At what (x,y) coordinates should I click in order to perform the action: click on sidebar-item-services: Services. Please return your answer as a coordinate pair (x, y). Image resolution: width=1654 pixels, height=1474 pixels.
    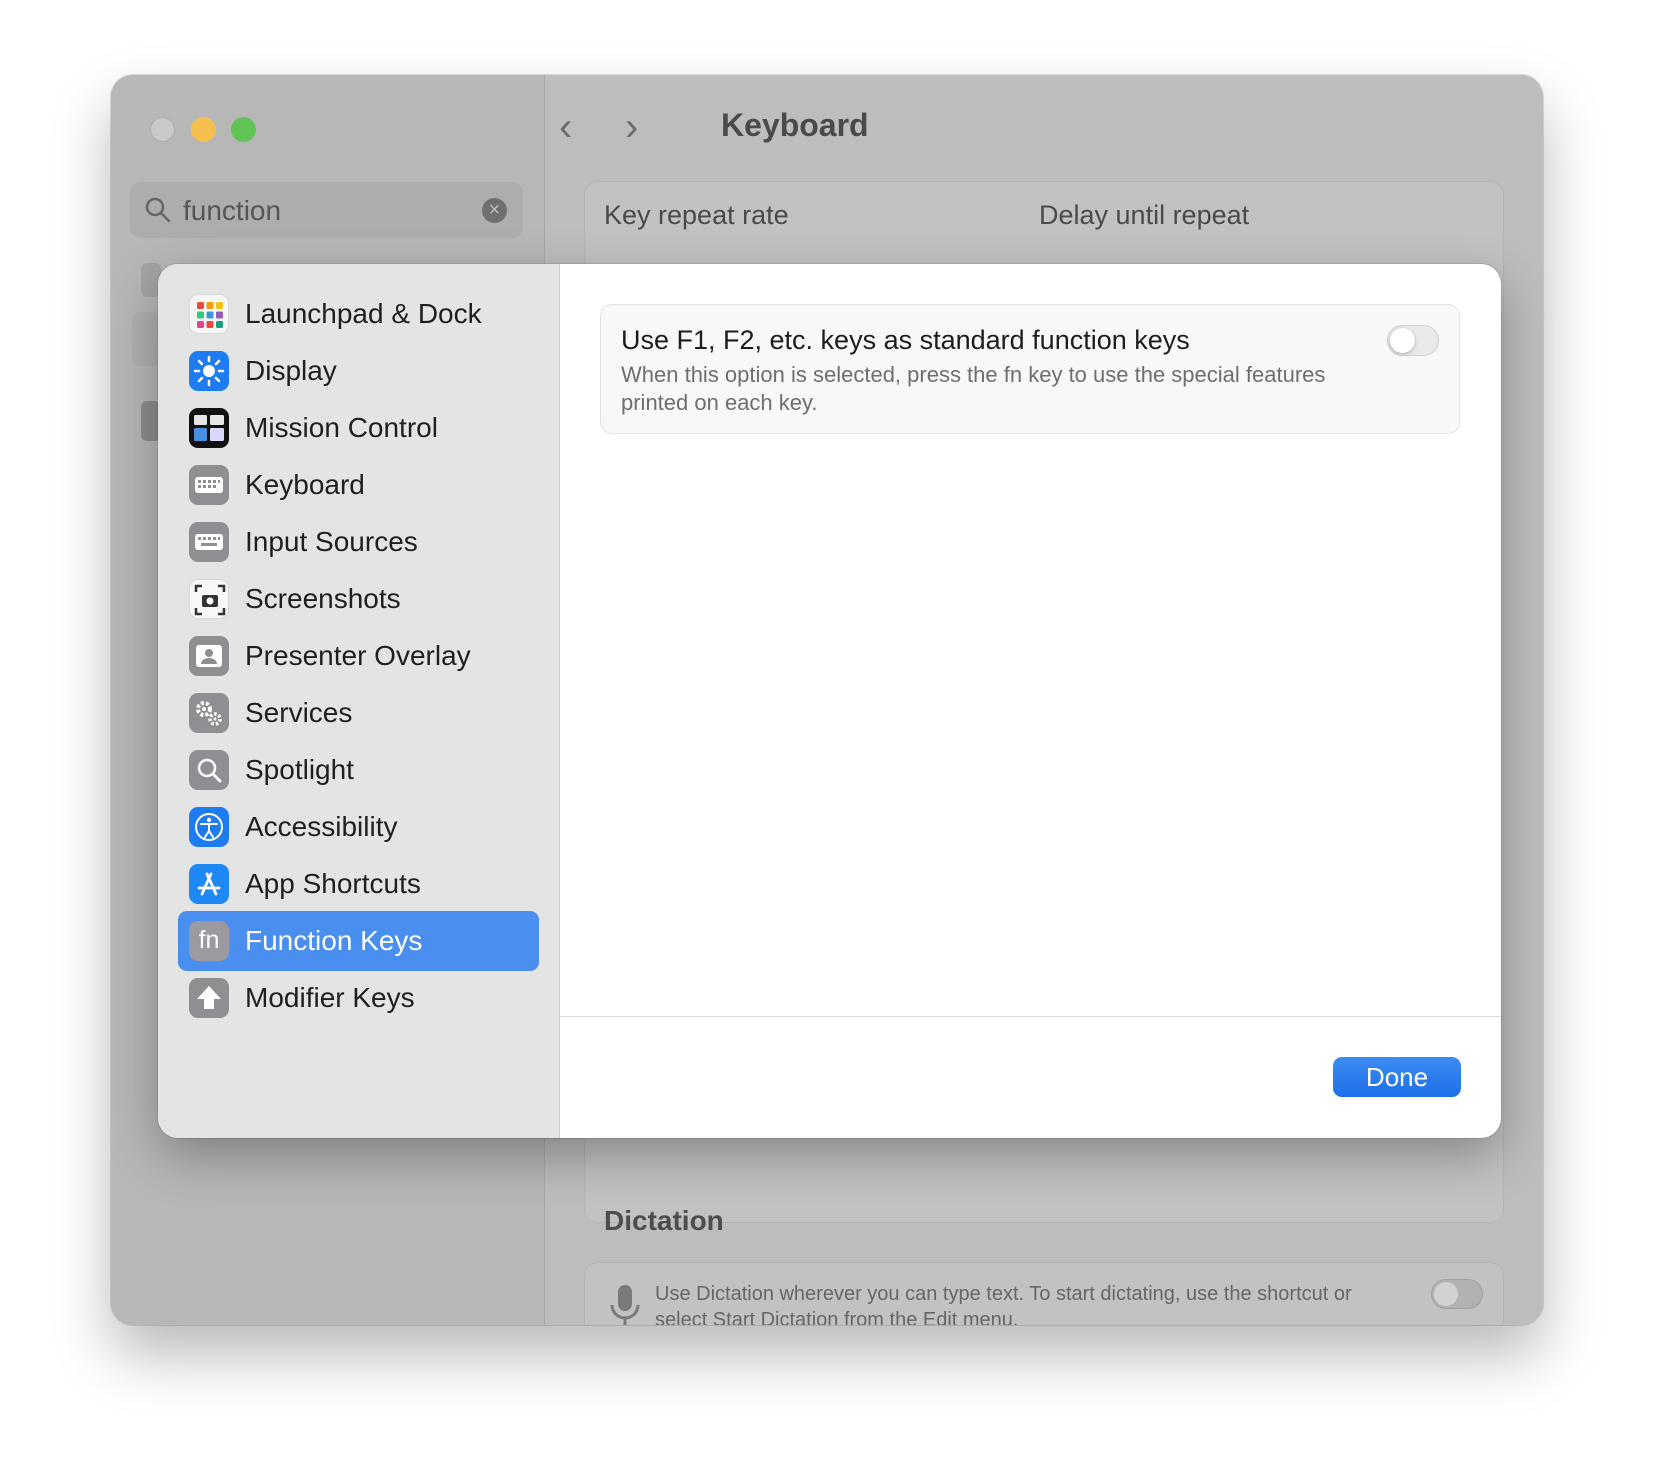
    Looking at the image, I should click on (358, 713).